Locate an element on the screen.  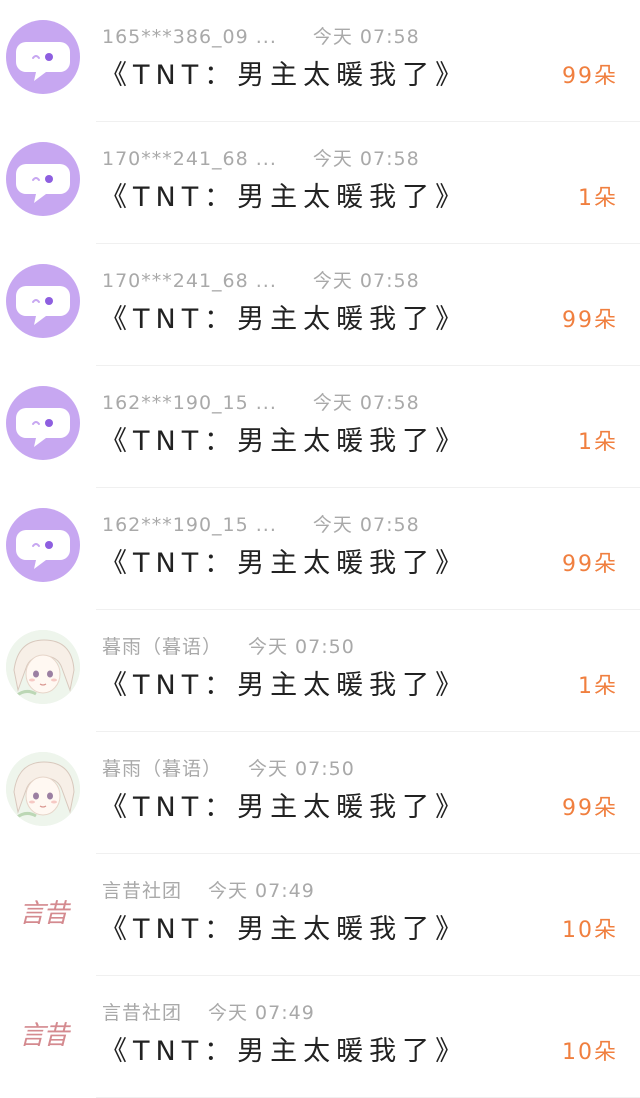
sender-meta: 165***386_09 ... 今天 07:58 is located at coordinates (261, 37).